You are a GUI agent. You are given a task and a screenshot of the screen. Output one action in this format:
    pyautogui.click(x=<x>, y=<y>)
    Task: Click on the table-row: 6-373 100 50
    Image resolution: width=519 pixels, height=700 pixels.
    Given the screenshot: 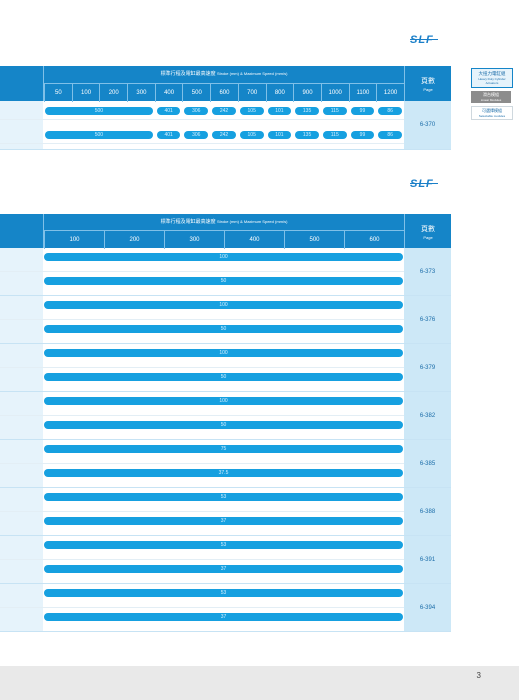 What is the action you would take?
    pyautogui.click(x=225, y=272)
    